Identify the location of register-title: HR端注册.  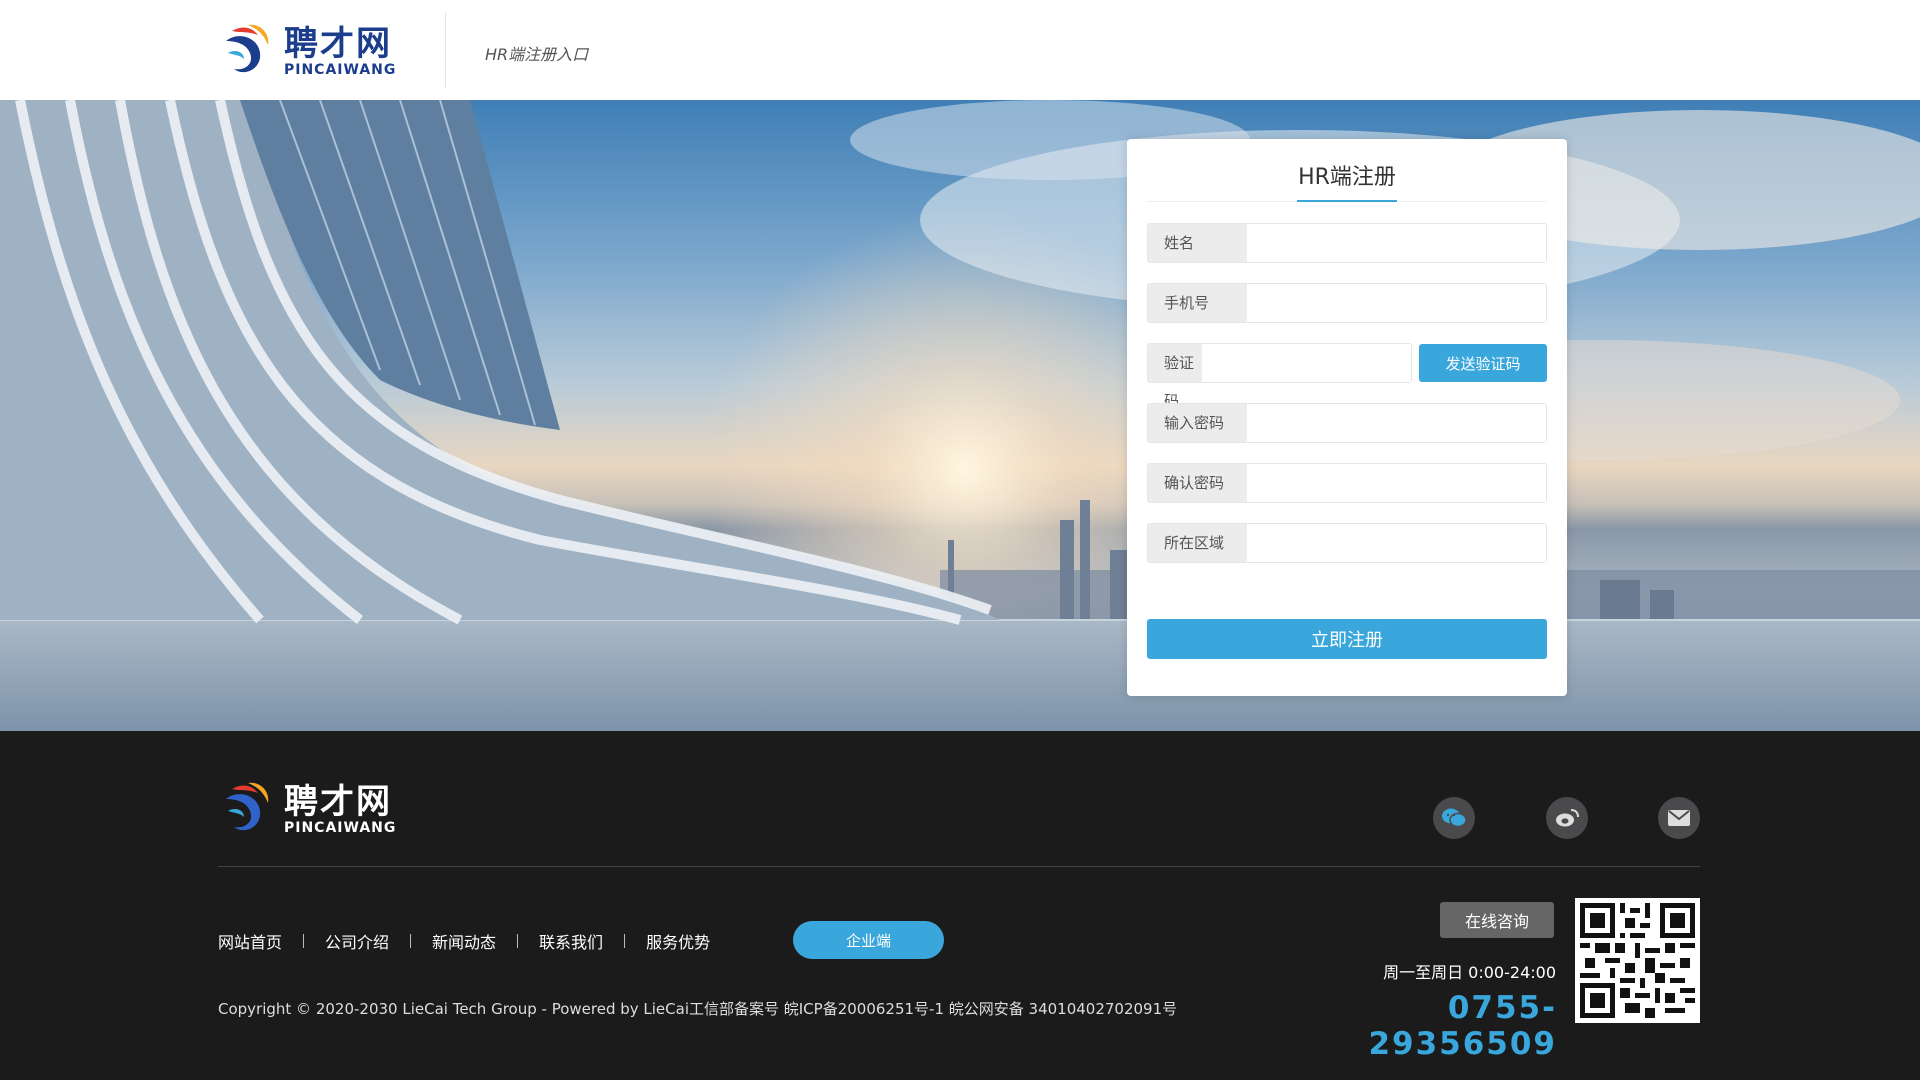
(1347, 177).